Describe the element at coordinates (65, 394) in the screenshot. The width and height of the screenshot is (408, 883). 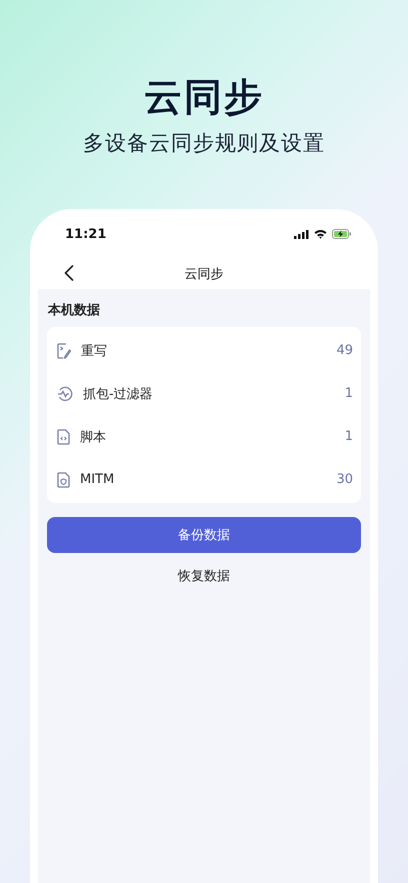
I see `pulse-circle-icon` at that location.